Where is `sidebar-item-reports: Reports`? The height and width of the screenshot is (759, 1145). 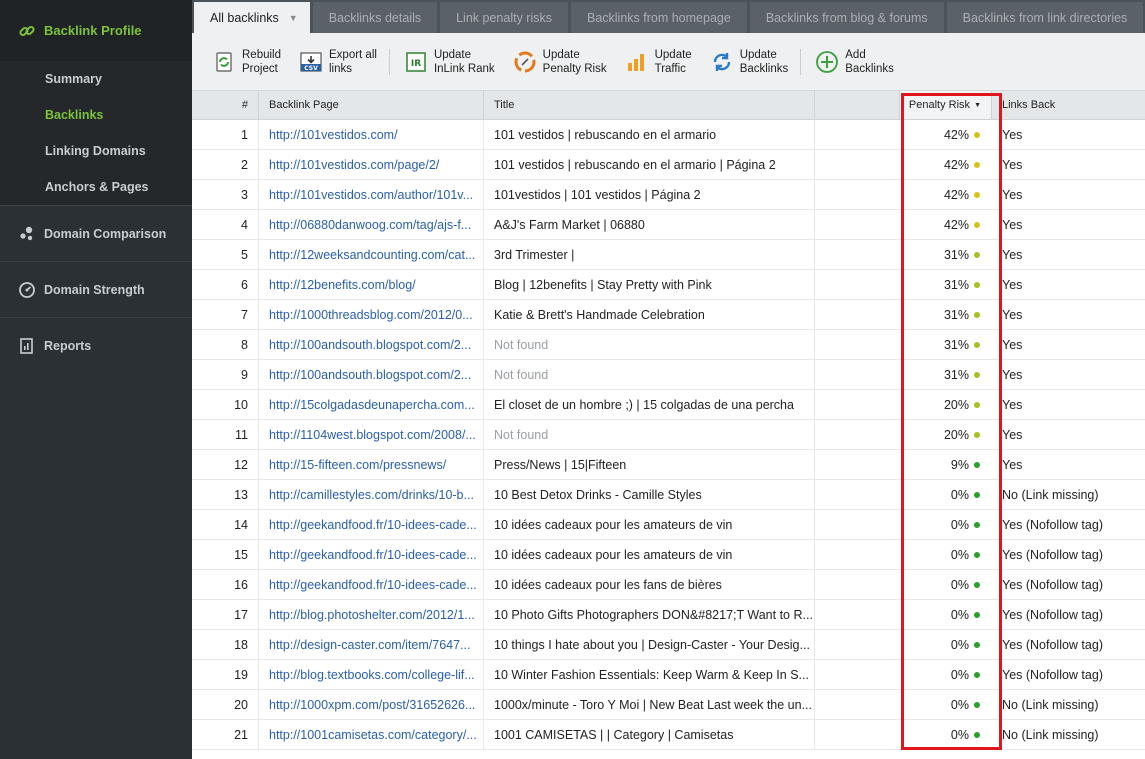 sidebar-item-reports: Reports is located at coordinates (96, 345).